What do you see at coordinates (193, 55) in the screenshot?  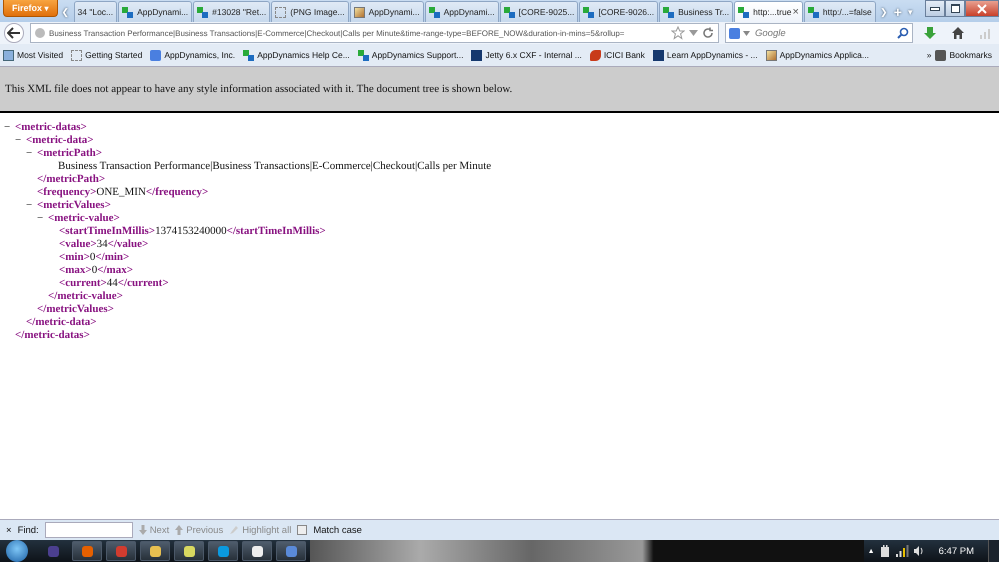 I see `bookmark-link: AppDynamics, Inc.` at bounding box center [193, 55].